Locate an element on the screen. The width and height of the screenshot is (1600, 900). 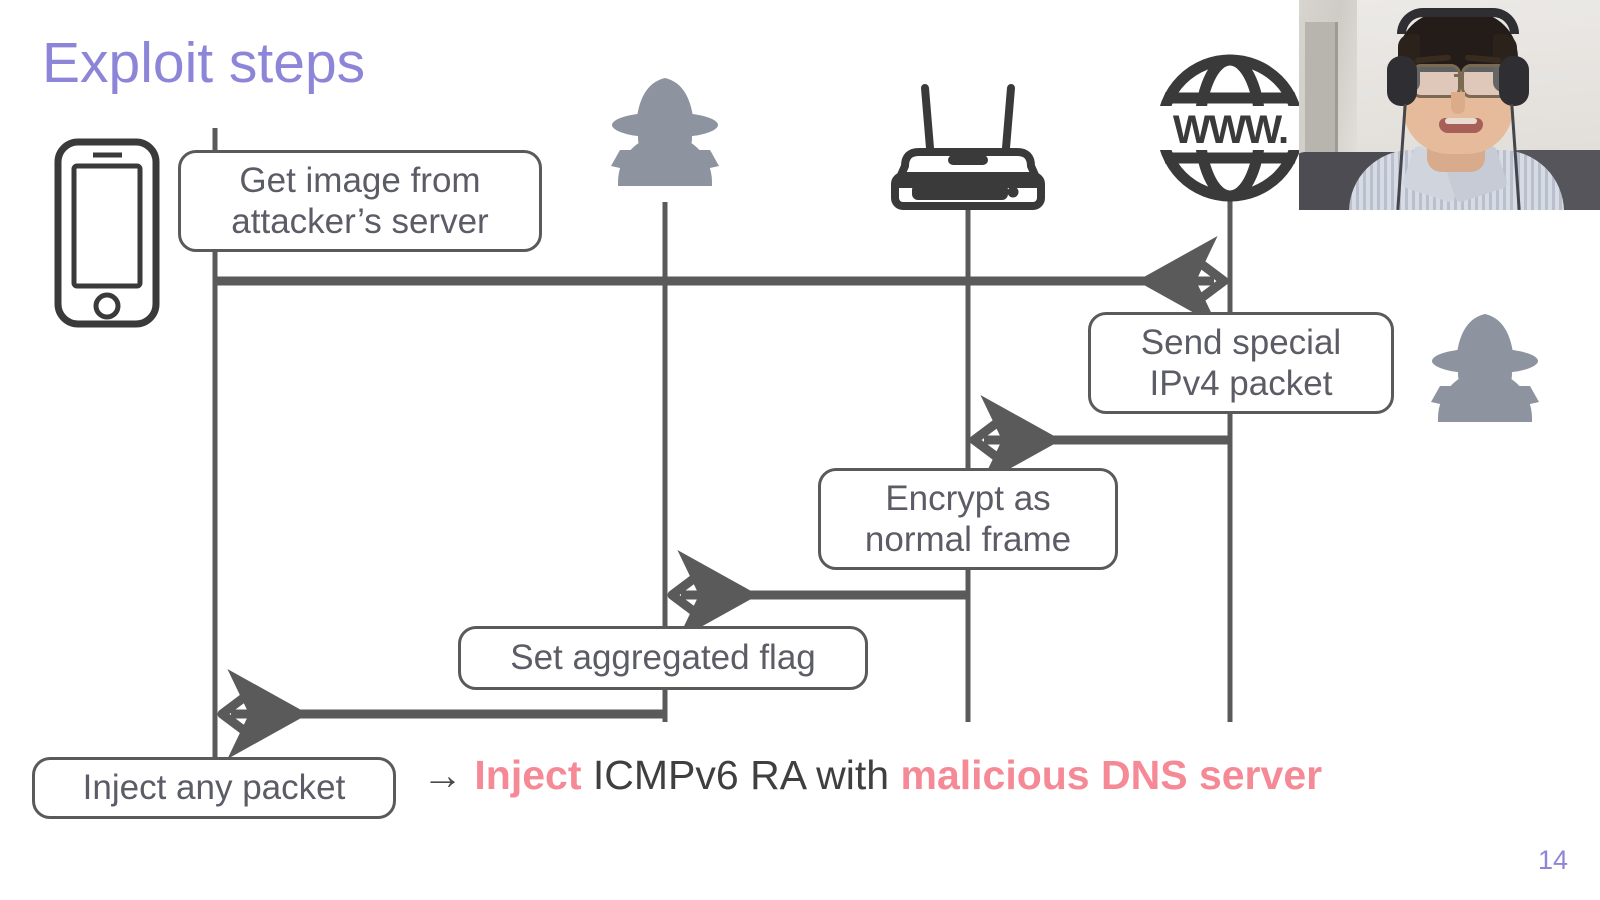
www-globe-icon: WWW. is located at coordinates (1231, 128).